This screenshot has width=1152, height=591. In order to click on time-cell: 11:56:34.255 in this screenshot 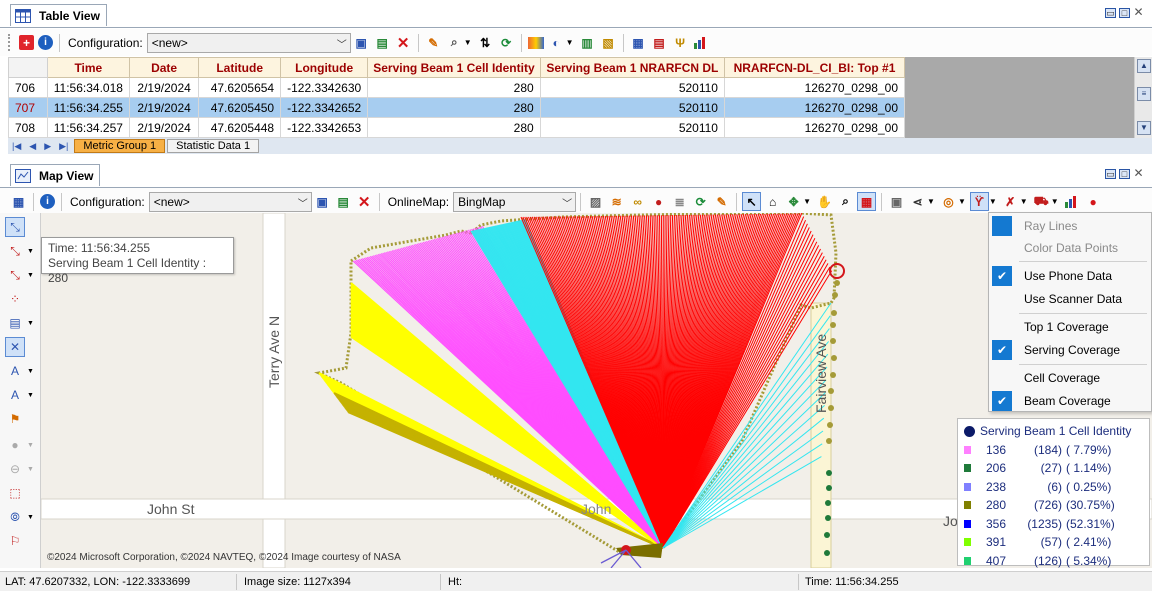, I will do `click(88, 107)`.